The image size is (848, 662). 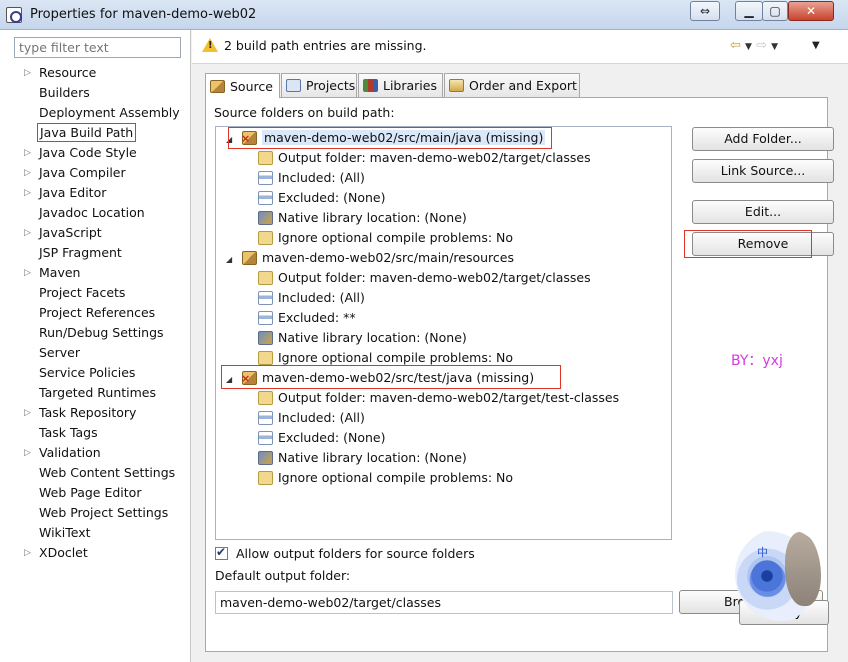 I want to click on output-folder-icon, so click(x=265, y=398).